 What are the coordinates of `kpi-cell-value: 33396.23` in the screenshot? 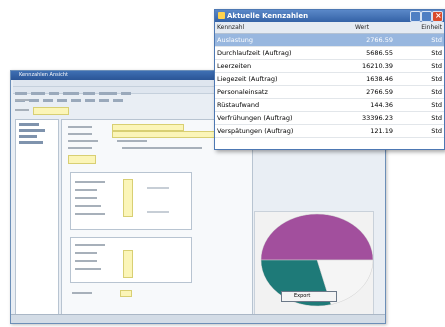 It's located at (362, 118).